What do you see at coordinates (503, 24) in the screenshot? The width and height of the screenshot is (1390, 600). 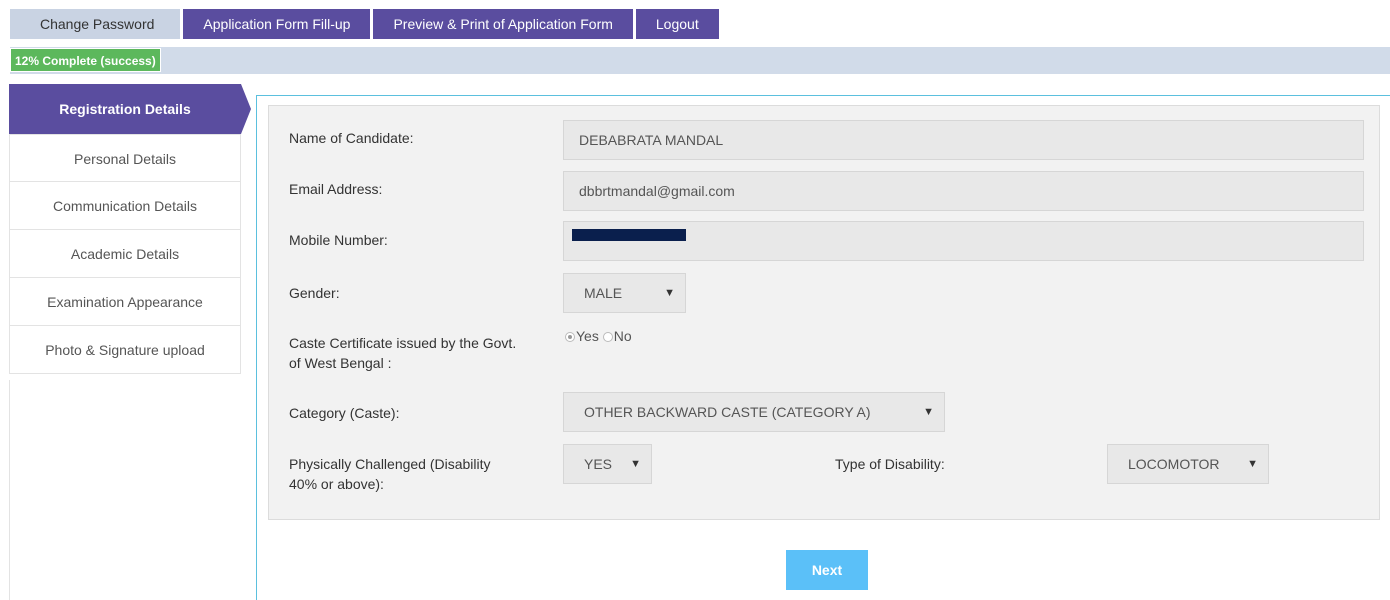 I see `tab-preview-print: Preview & Print of Application Form` at bounding box center [503, 24].